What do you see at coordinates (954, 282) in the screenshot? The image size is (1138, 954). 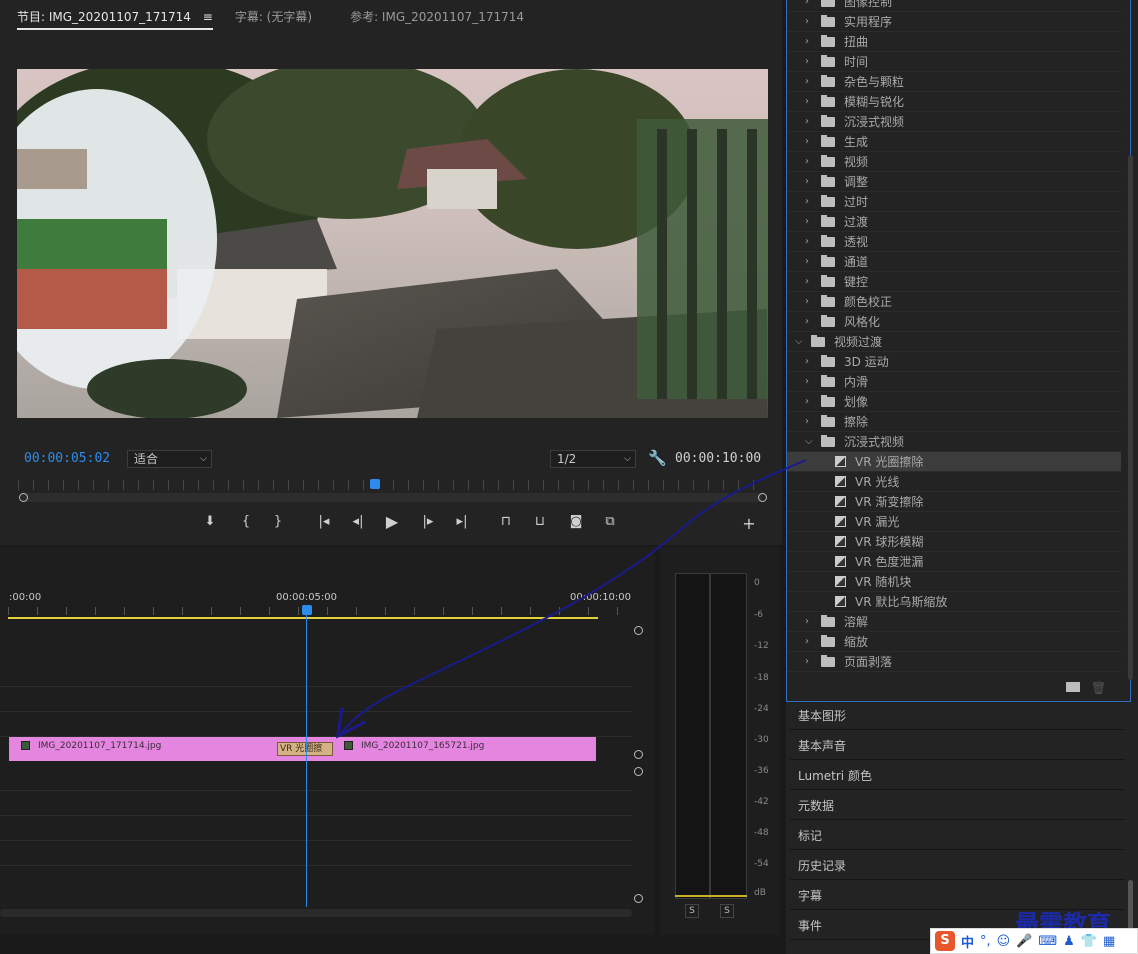 I see `effects-folder: › 键控` at bounding box center [954, 282].